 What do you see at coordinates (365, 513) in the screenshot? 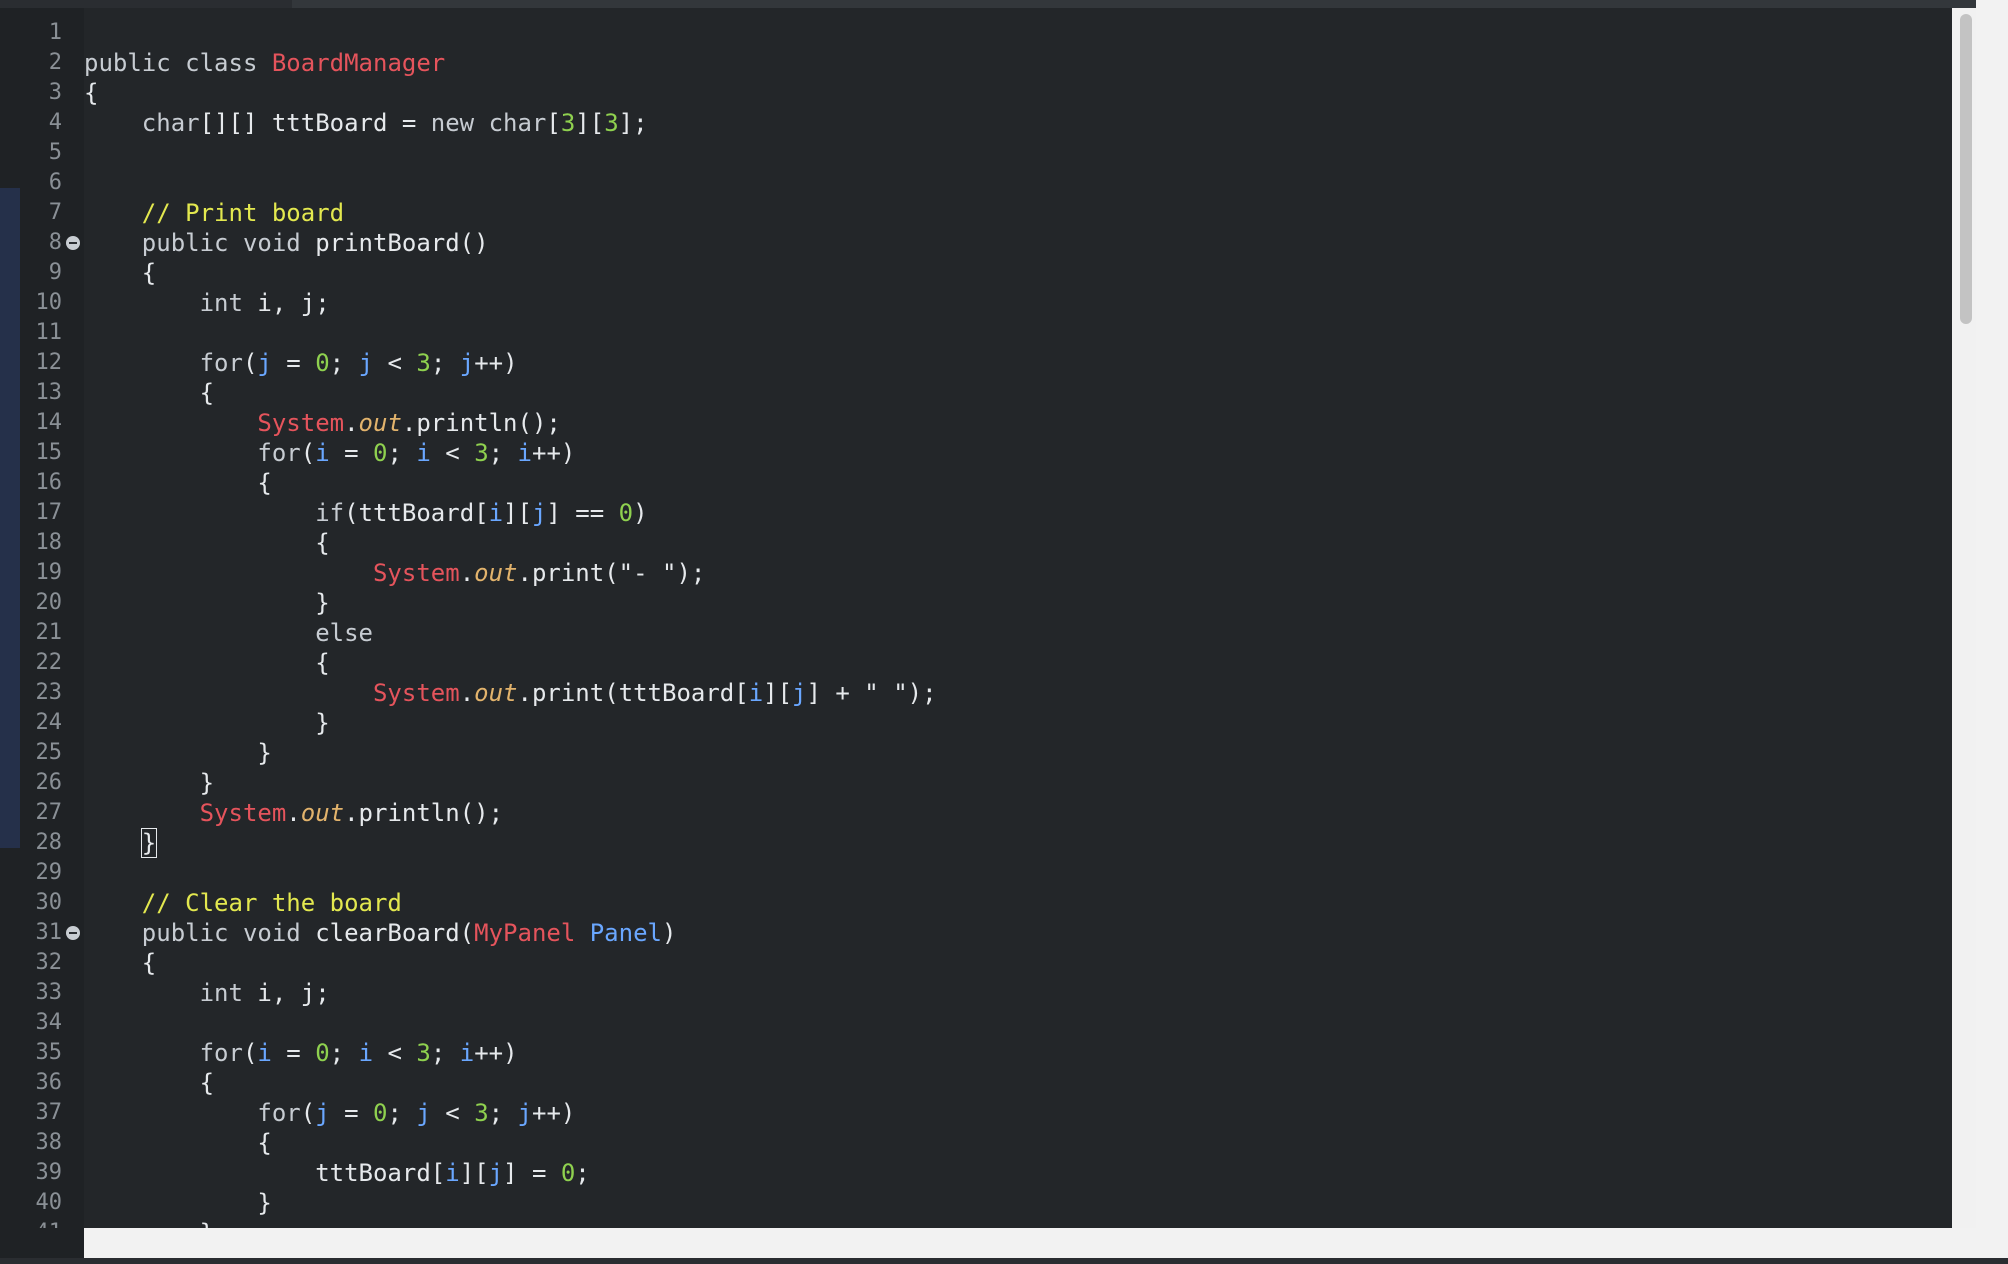
I see `code-line: if(tttBoard[i][j] == 0)` at bounding box center [365, 513].